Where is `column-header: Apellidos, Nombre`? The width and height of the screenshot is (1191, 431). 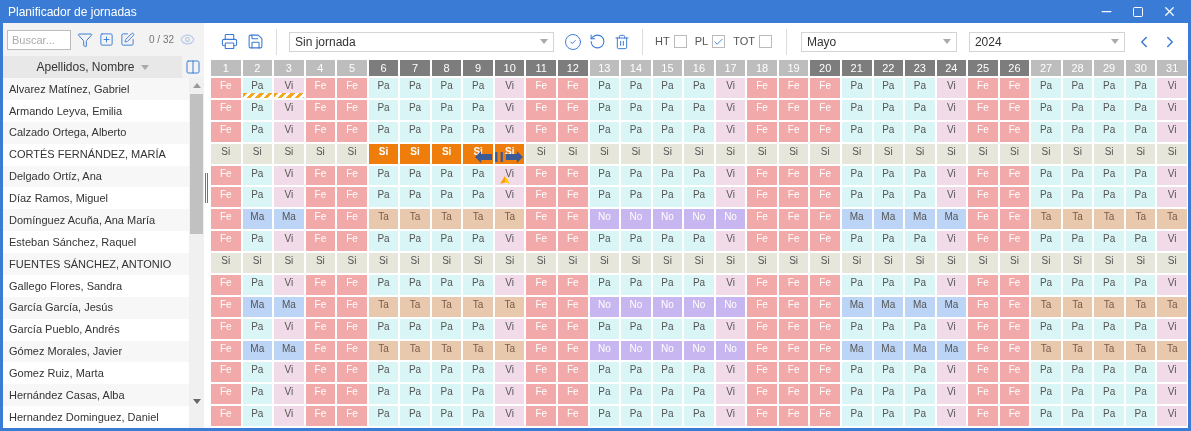
column-header: Apellidos, Nombre is located at coordinates (92, 67).